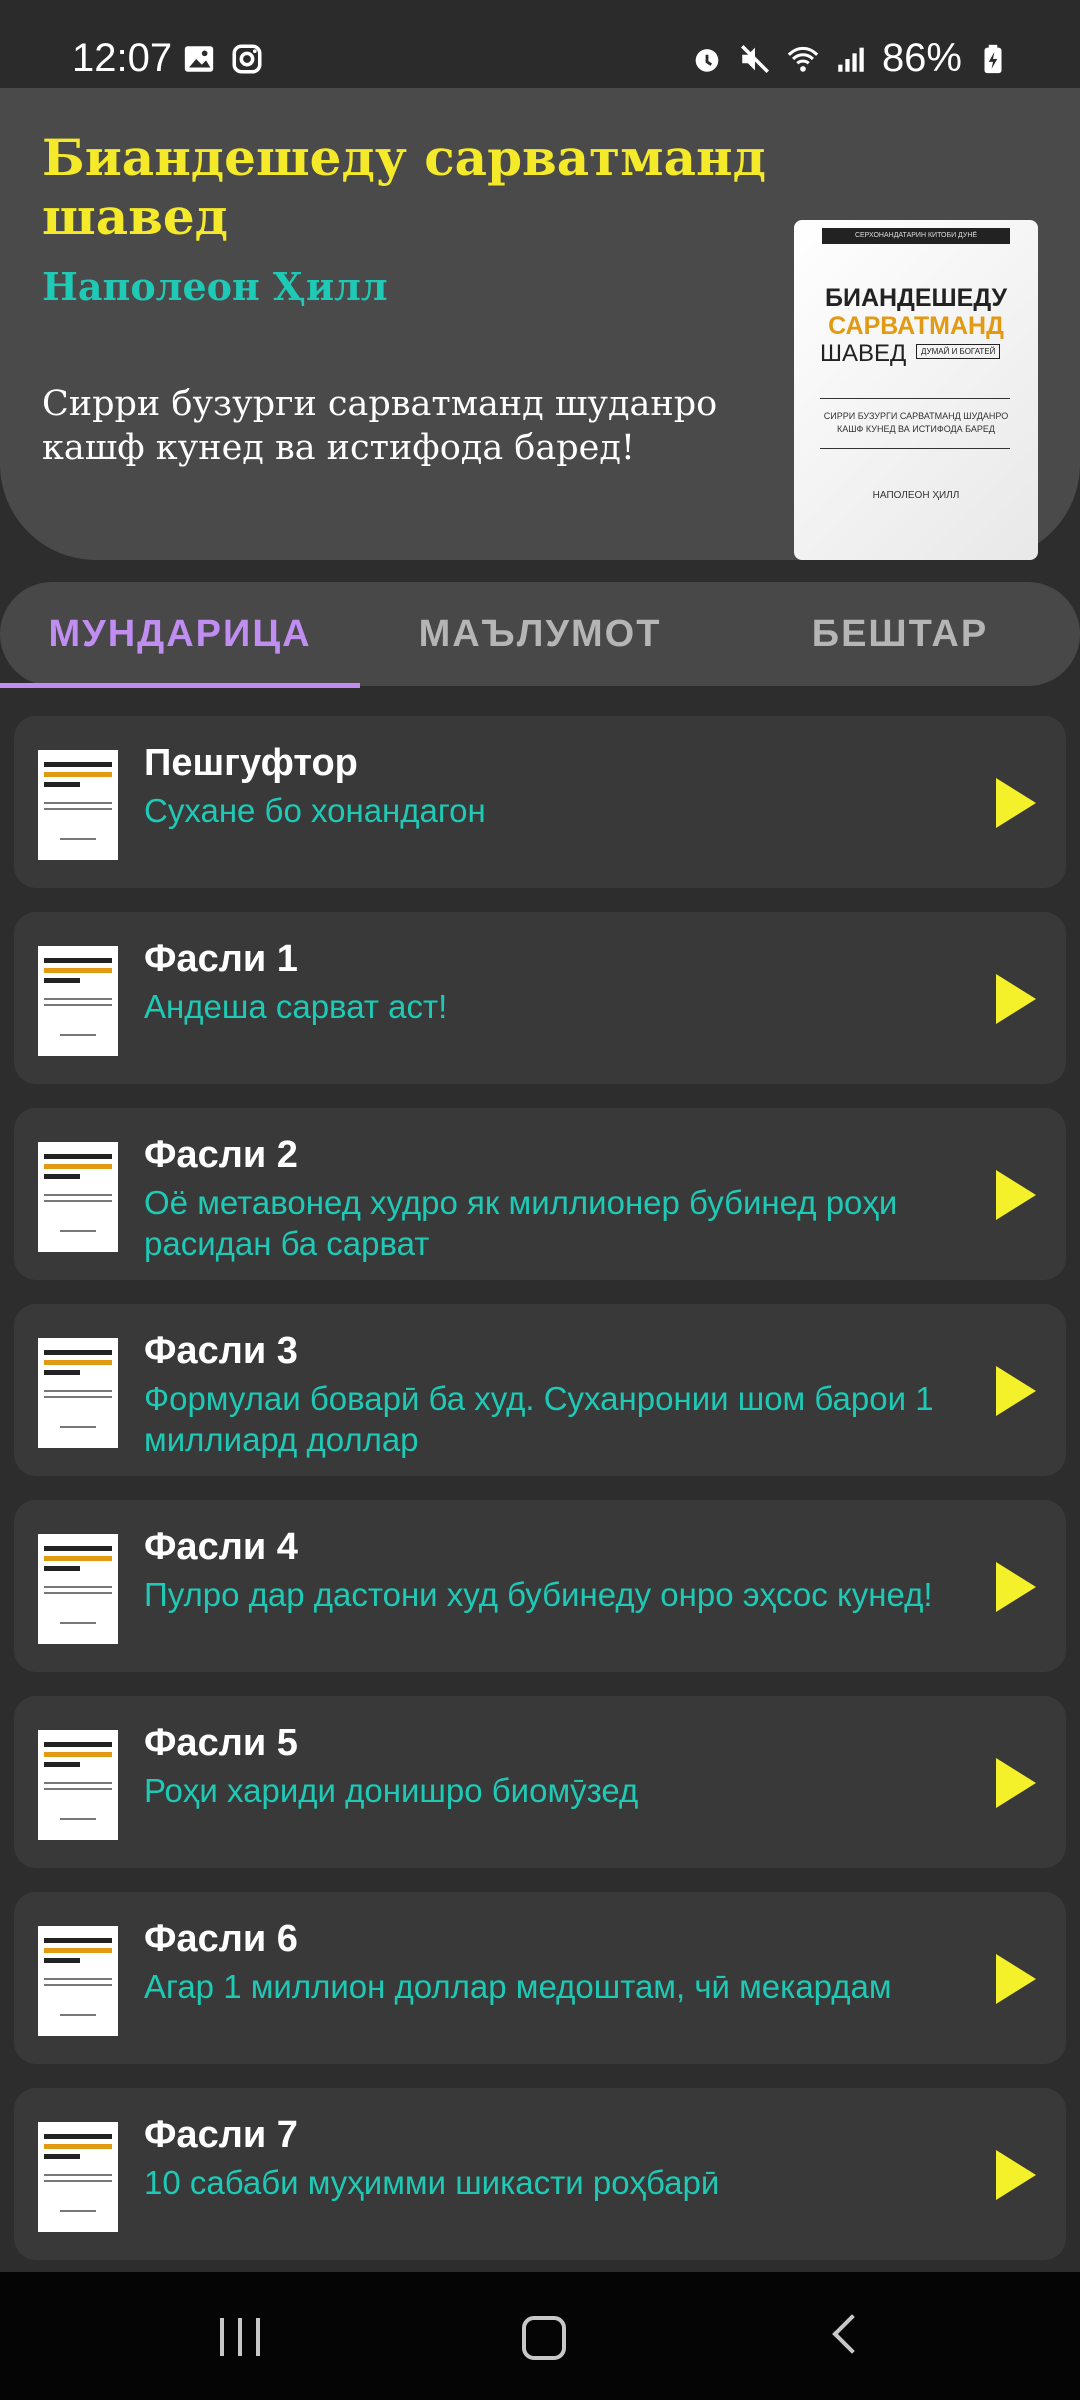 This screenshot has width=1080, height=2400. Describe the element at coordinates (247, 59) in the screenshot. I see `instagram-icon` at that location.